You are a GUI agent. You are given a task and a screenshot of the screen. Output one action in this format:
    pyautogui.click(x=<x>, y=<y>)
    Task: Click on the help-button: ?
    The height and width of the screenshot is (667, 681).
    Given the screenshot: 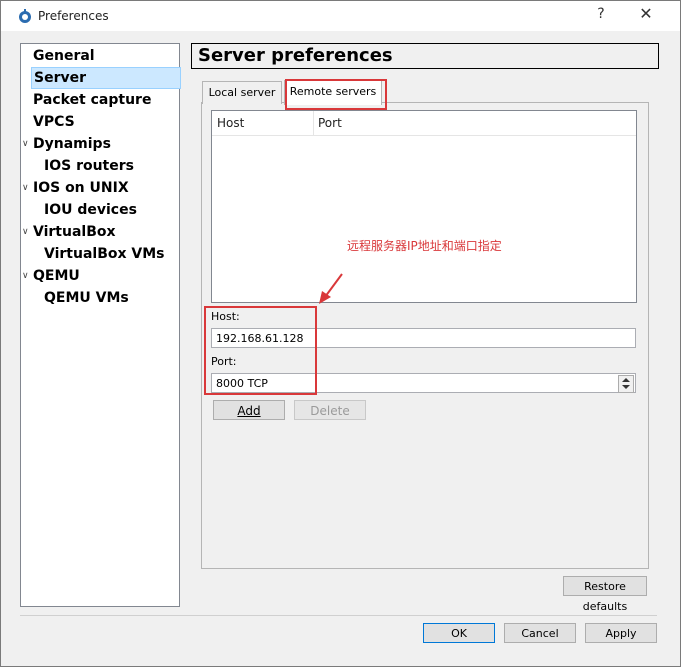 What is the action you would take?
    pyautogui.click(x=601, y=14)
    